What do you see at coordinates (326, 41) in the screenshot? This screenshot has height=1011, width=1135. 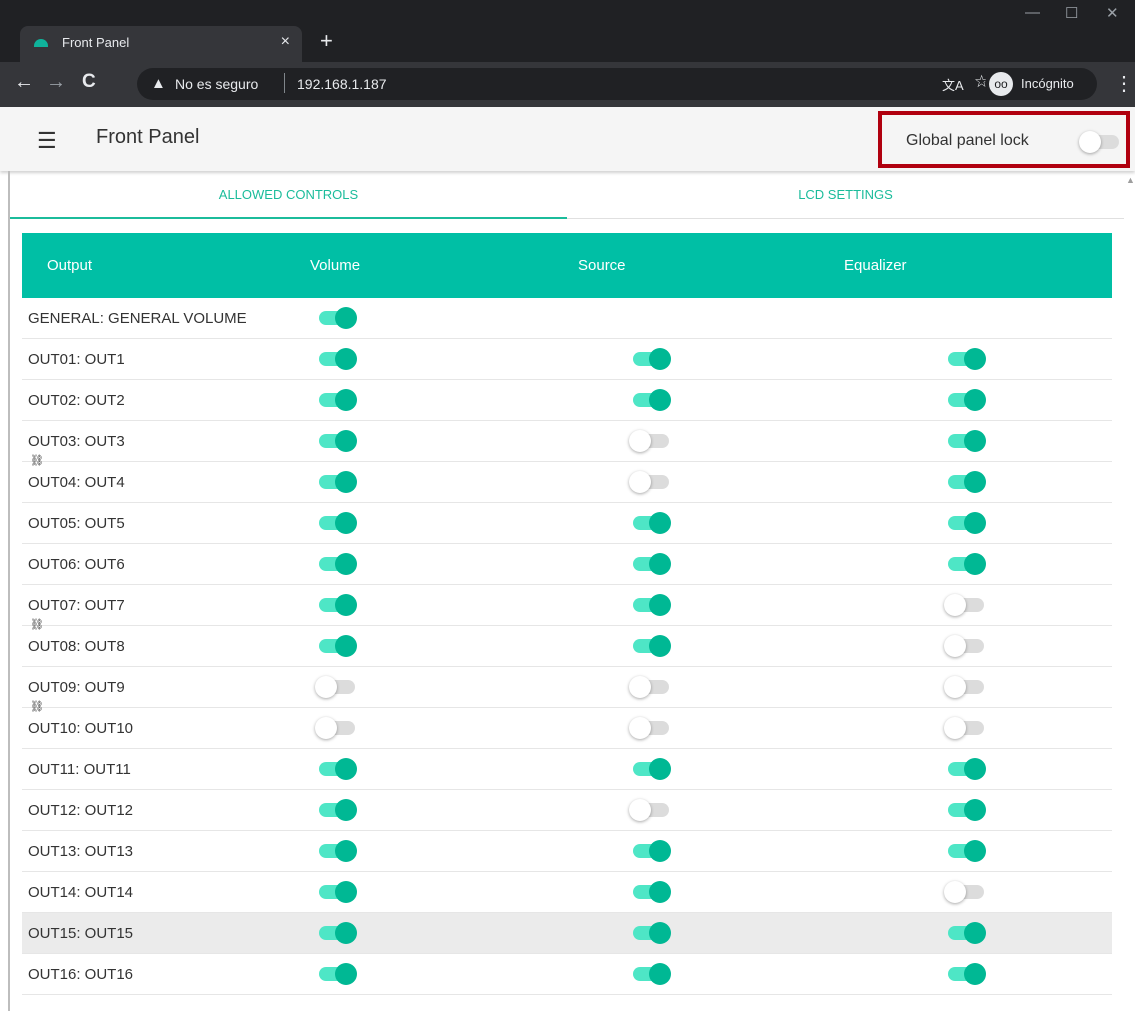 I see `new-tab-button: +` at bounding box center [326, 41].